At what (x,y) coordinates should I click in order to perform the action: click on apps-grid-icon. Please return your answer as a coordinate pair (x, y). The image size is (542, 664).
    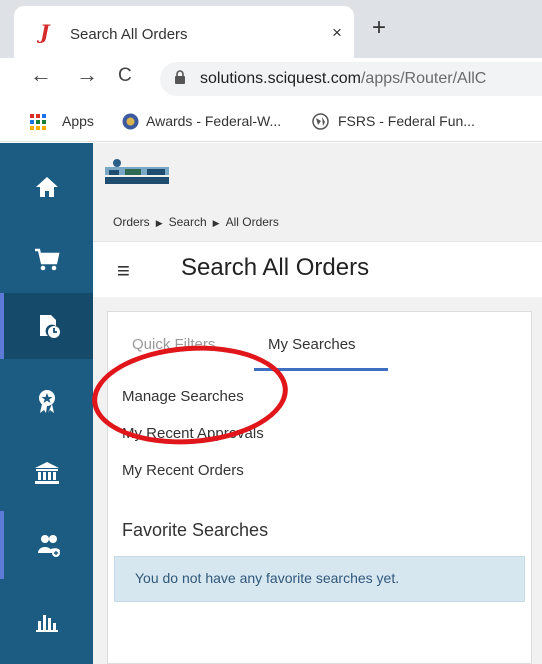
    Looking at the image, I should click on (38, 122).